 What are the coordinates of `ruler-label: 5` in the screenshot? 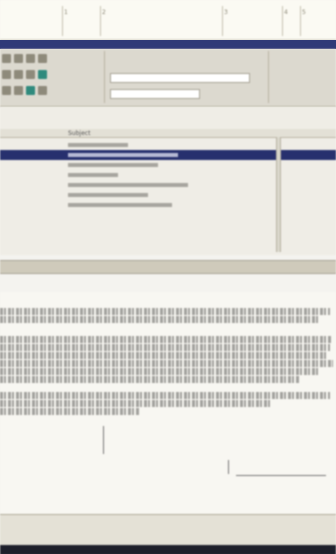 It's located at (304, 12).